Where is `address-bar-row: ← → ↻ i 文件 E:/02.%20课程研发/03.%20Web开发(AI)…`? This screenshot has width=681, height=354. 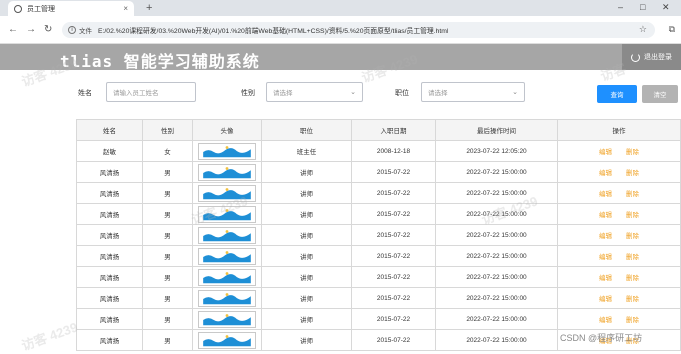 address-bar-row: ← → ↻ i 文件 E:/02.%20课程研发/03.%20Web开发(AI)… is located at coordinates (340, 30).